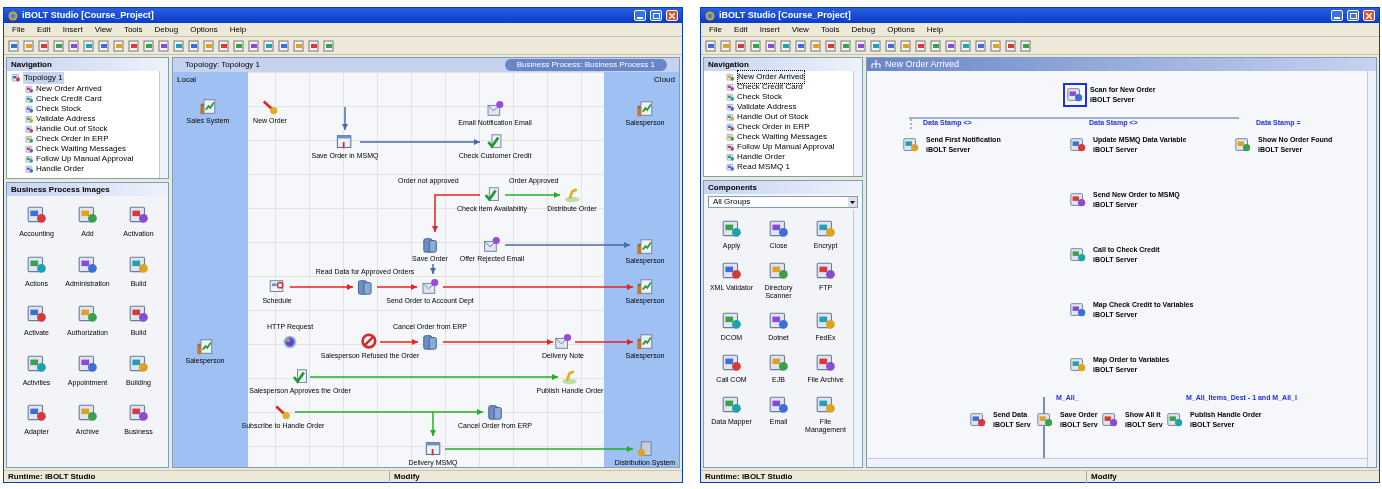 The image size is (1382, 489). Describe the element at coordinates (223, 65) in the screenshot. I see `tab: Topology: Topology 1` at that location.